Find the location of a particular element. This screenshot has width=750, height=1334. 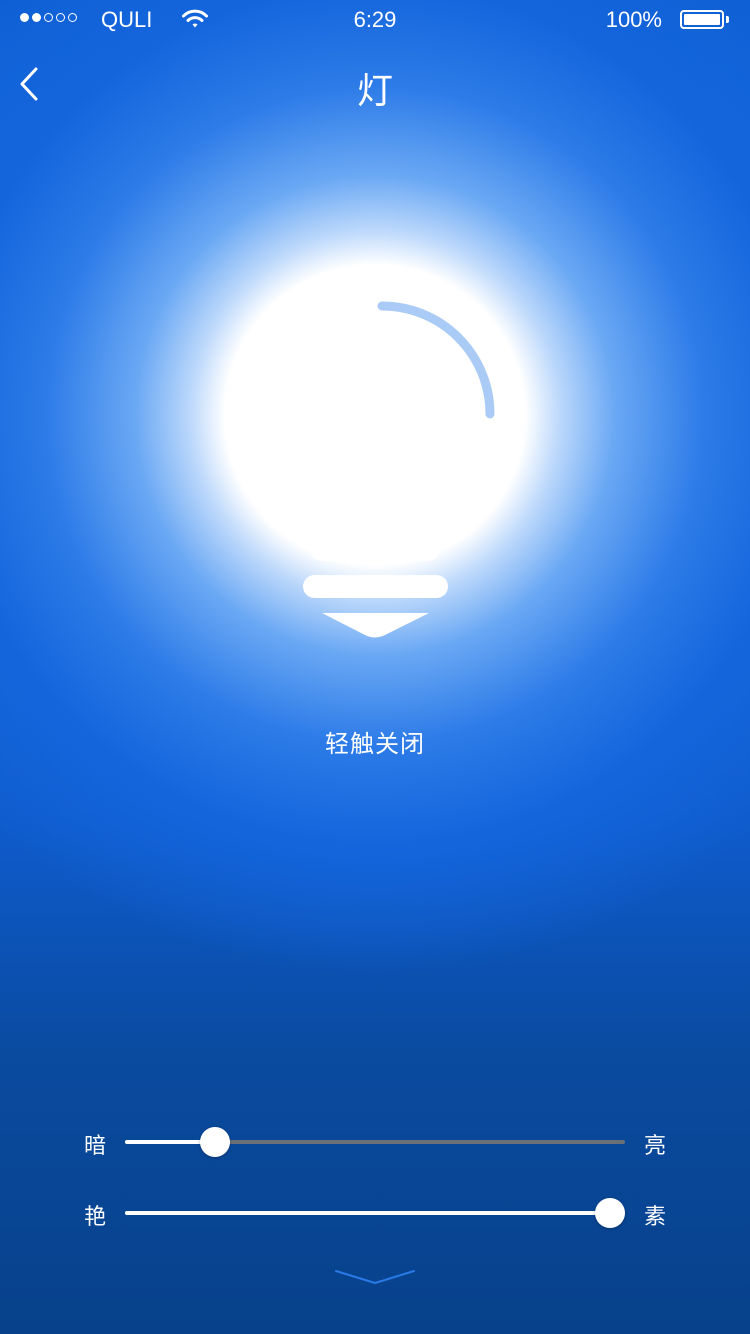

brightness-slider: 暗 亮 is located at coordinates (375, 1142).